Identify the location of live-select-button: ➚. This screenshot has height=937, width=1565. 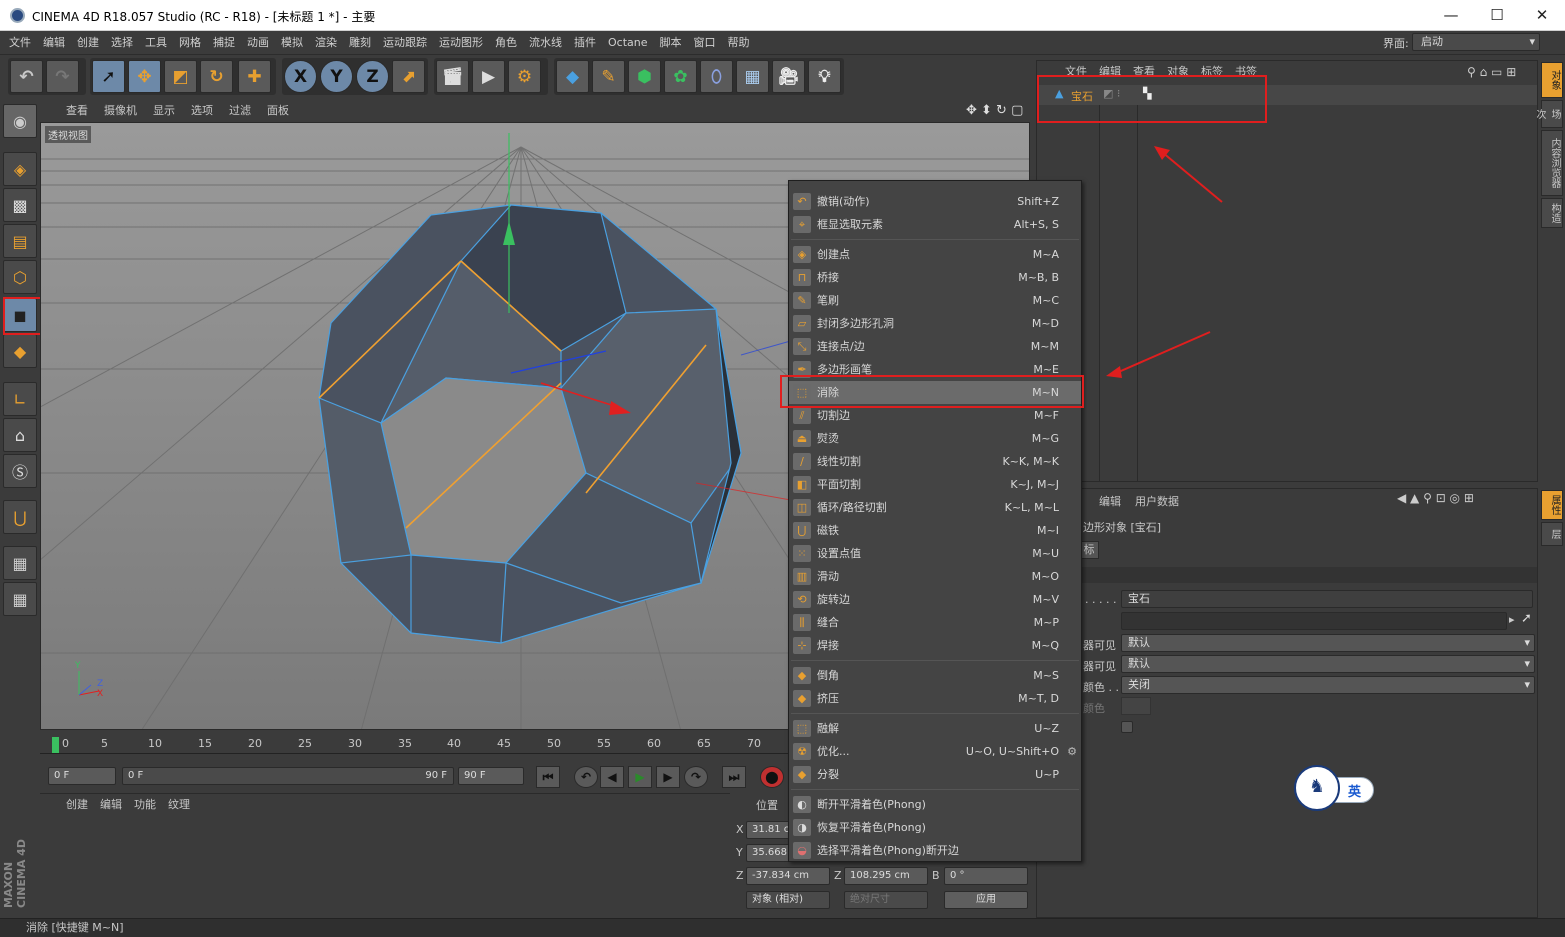
(108, 76).